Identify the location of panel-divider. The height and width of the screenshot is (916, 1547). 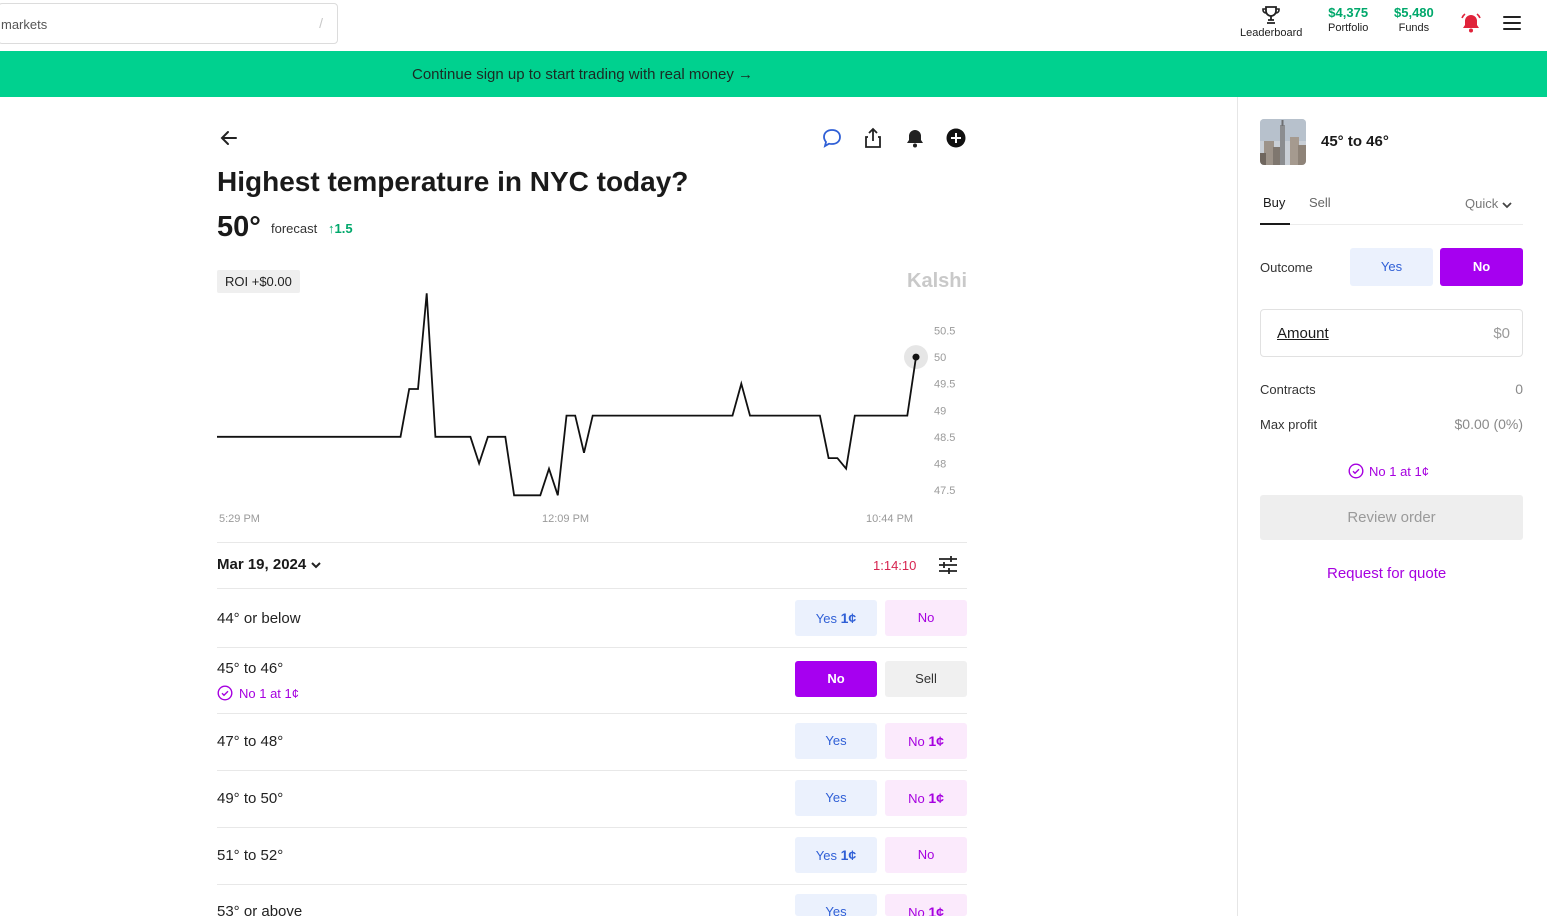
(1237, 506).